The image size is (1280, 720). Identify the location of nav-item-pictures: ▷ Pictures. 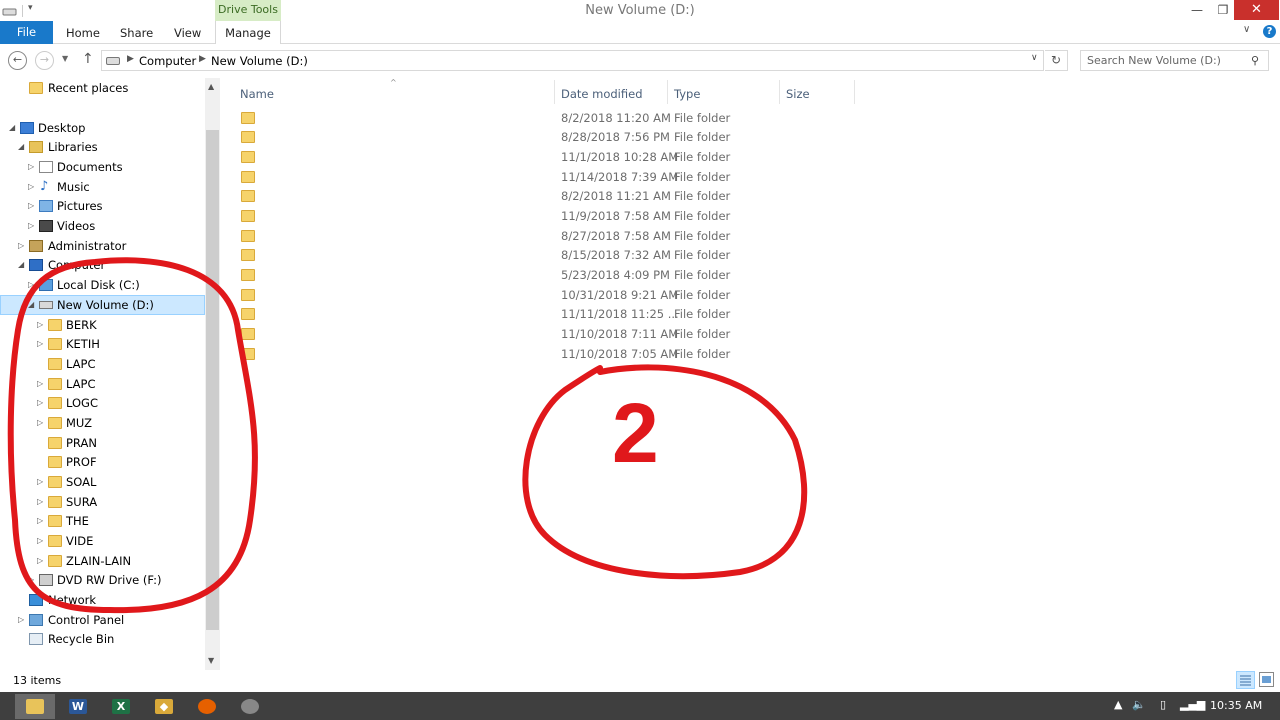
(102, 206).